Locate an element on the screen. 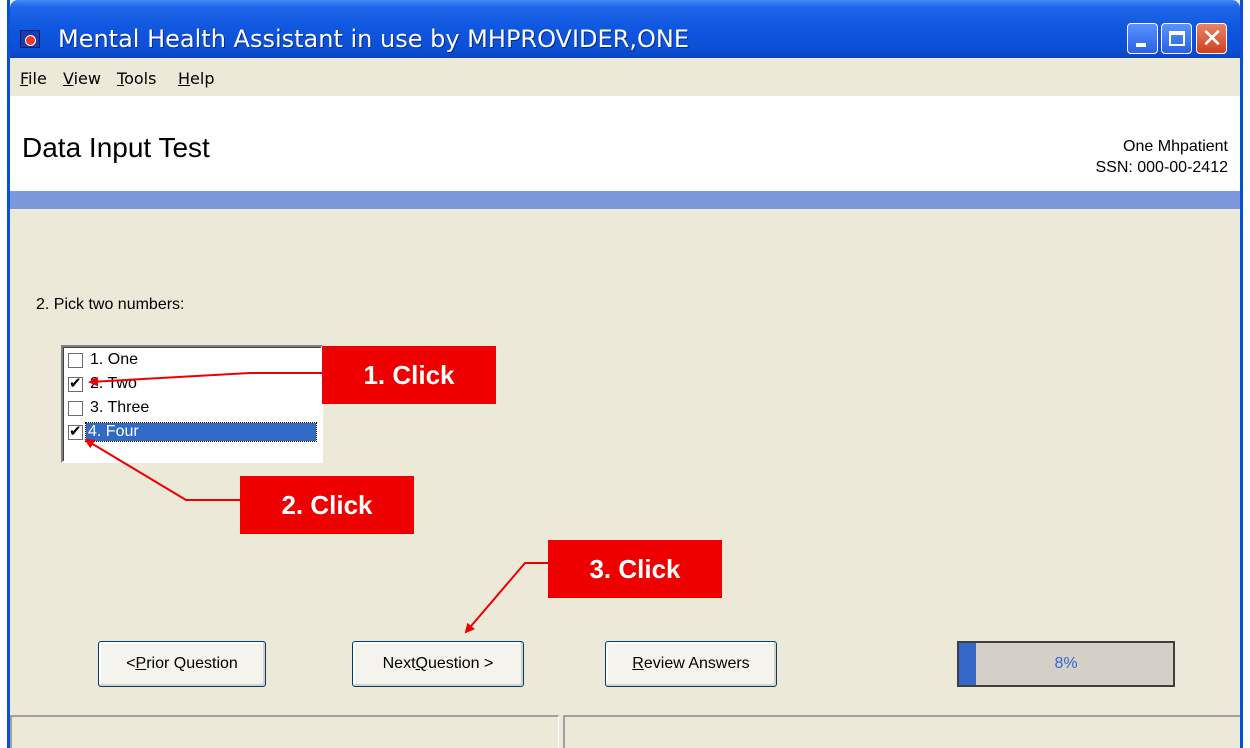  callout-step-2: 2. Click is located at coordinates (327, 505).